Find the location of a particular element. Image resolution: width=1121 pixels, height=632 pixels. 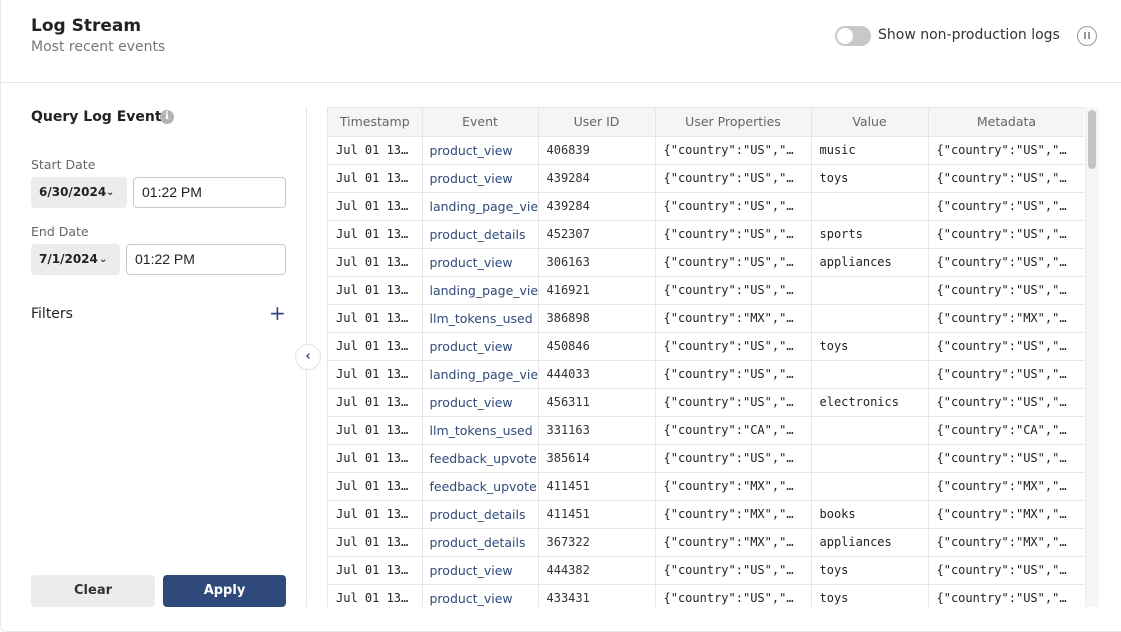

column-header-user-properties: User Properties is located at coordinates (733, 122).